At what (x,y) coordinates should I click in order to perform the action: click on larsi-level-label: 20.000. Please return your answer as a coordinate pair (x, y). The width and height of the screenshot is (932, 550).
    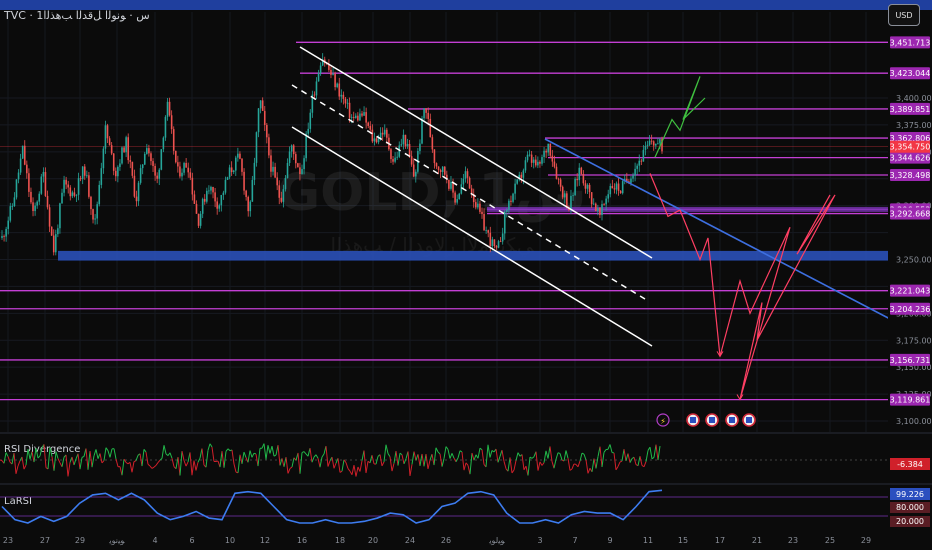
    Looking at the image, I should click on (910, 521).